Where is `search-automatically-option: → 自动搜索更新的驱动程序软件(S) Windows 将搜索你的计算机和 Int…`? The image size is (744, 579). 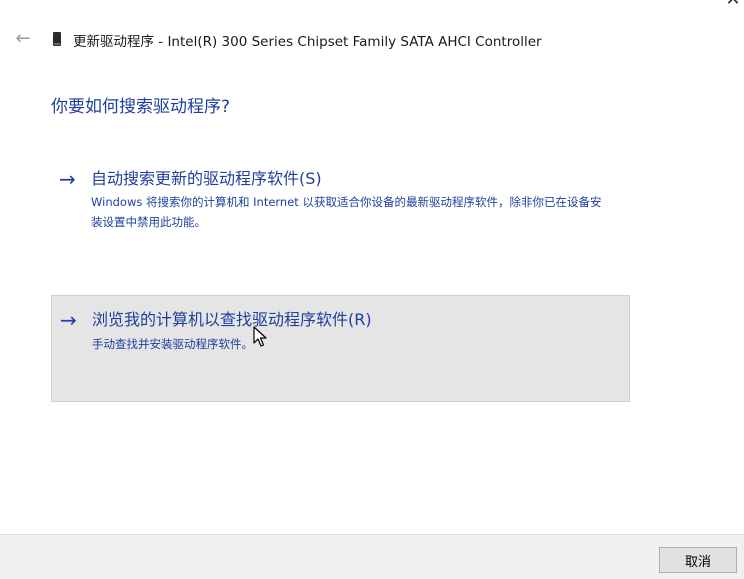 search-automatically-option: → 自动搜索更新的驱动程序软件(S) Windows 将搜索你的计算机和 Int… is located at coordinates (341, 201).